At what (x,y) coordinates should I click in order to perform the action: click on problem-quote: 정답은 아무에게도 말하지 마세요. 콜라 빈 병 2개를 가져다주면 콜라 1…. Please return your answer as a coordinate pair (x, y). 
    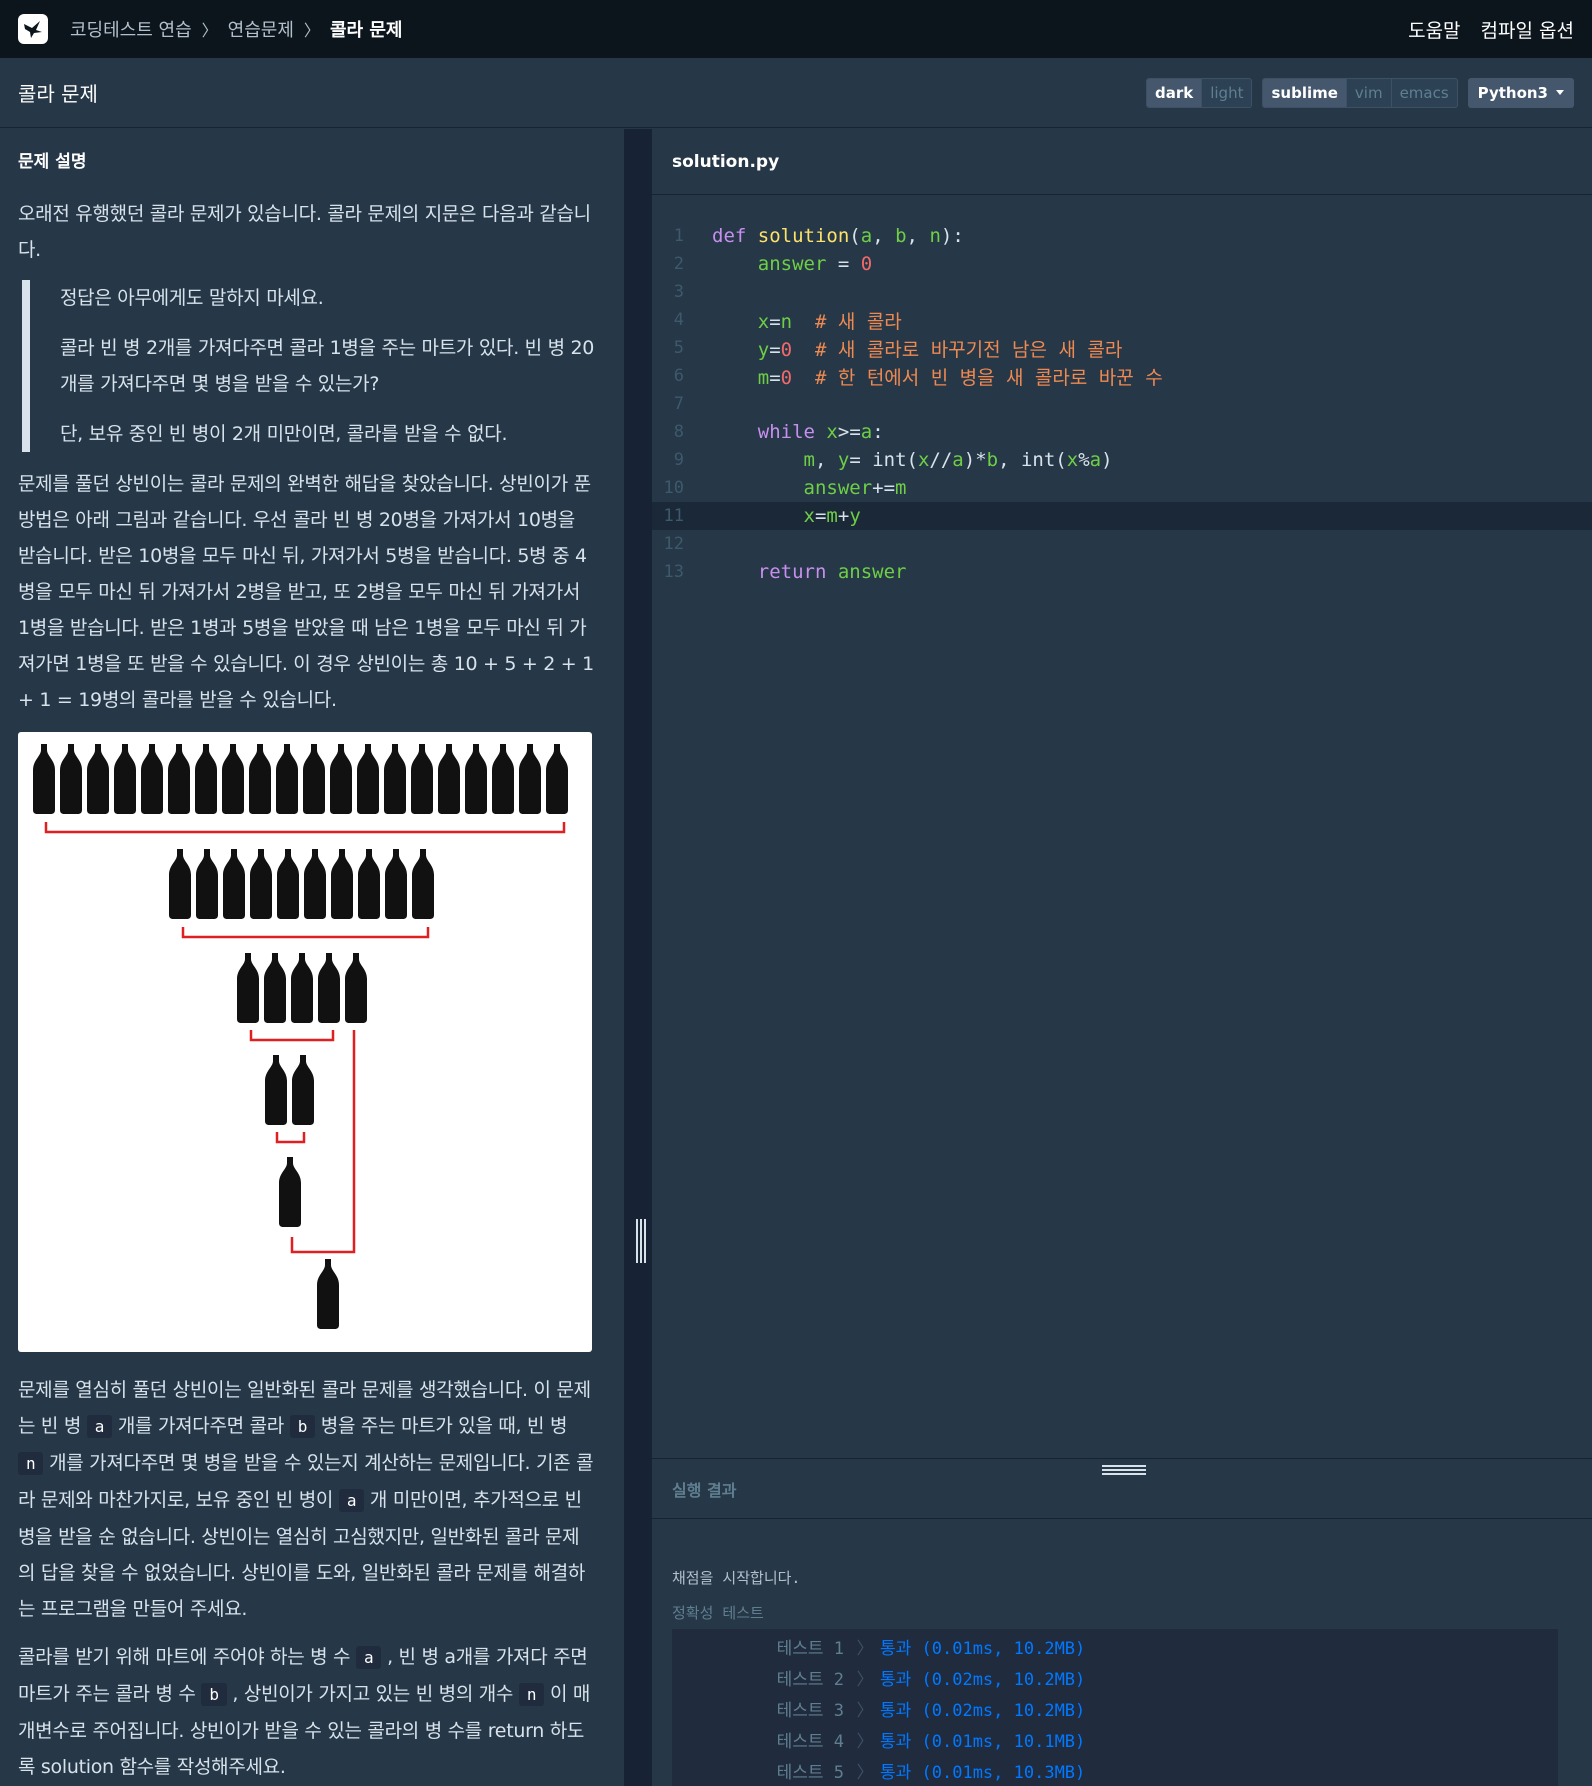
    Looking at the image, I should click on (309, 366).